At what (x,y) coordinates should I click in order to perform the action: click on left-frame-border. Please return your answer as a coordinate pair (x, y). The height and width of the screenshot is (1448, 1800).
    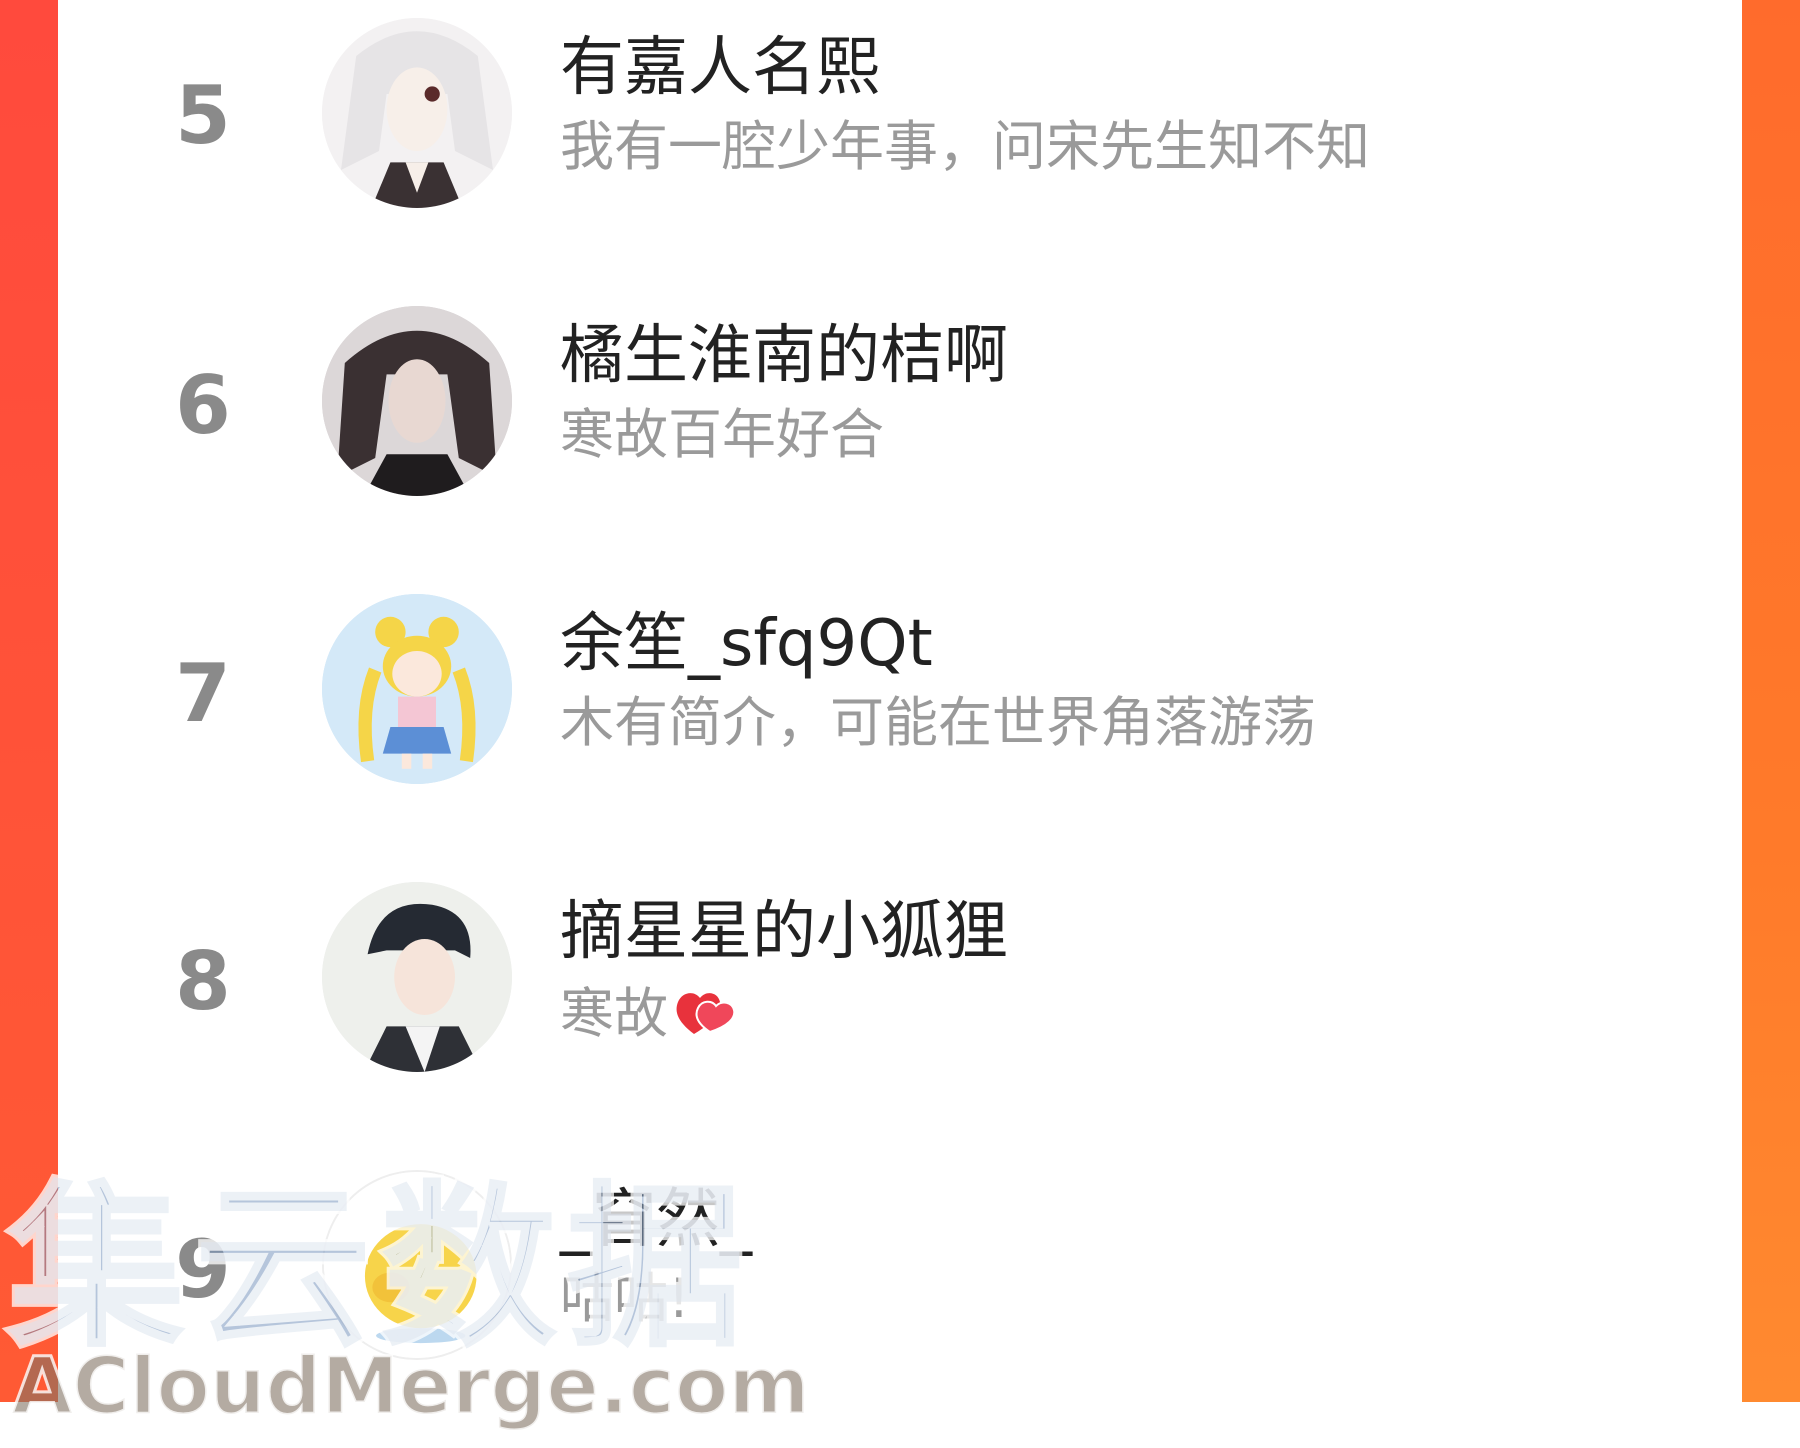
    Looking at the image, I should click on (29, 701).